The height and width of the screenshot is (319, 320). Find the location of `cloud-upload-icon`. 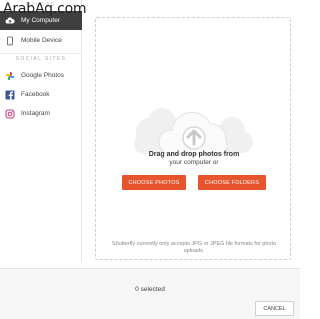

cloud-upload-icon is located at coordinates (10, 21).